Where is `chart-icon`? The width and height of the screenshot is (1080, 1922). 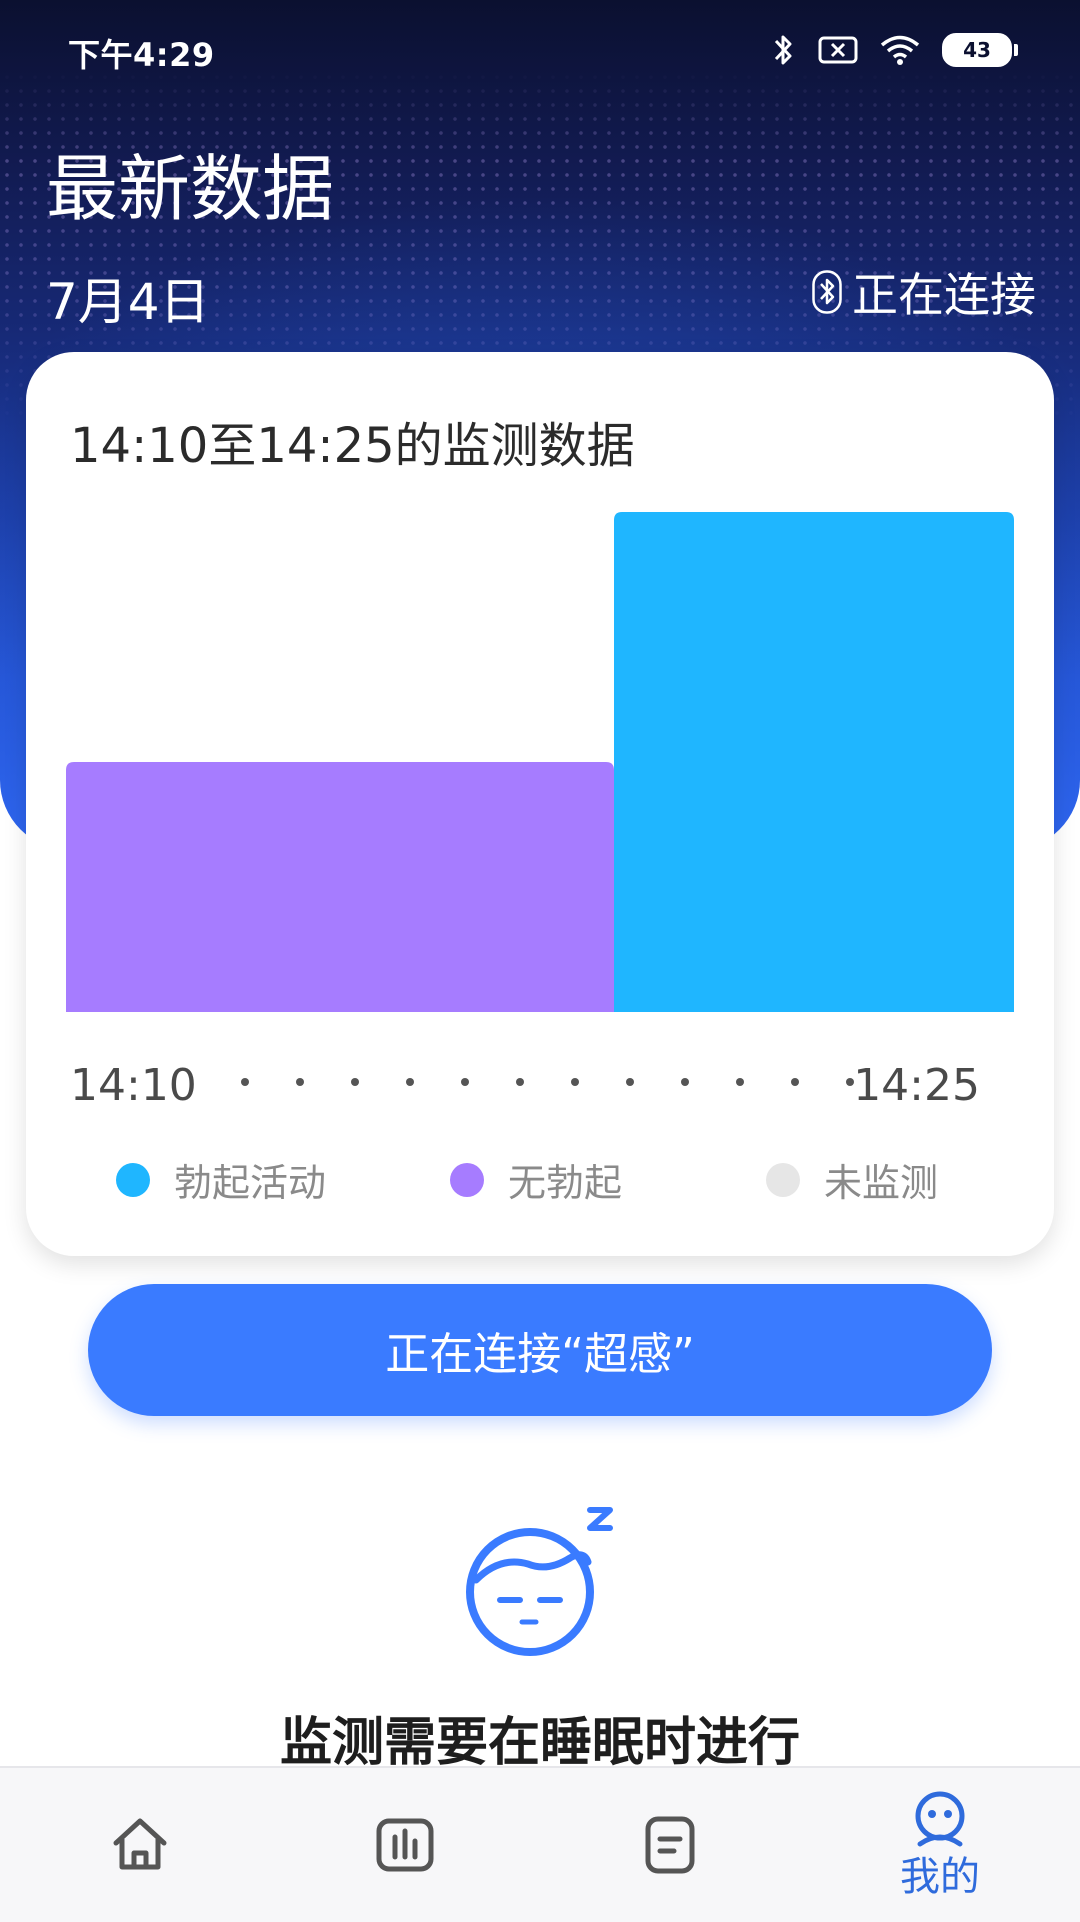 chart-icon is located at coordinates (405, 1845).